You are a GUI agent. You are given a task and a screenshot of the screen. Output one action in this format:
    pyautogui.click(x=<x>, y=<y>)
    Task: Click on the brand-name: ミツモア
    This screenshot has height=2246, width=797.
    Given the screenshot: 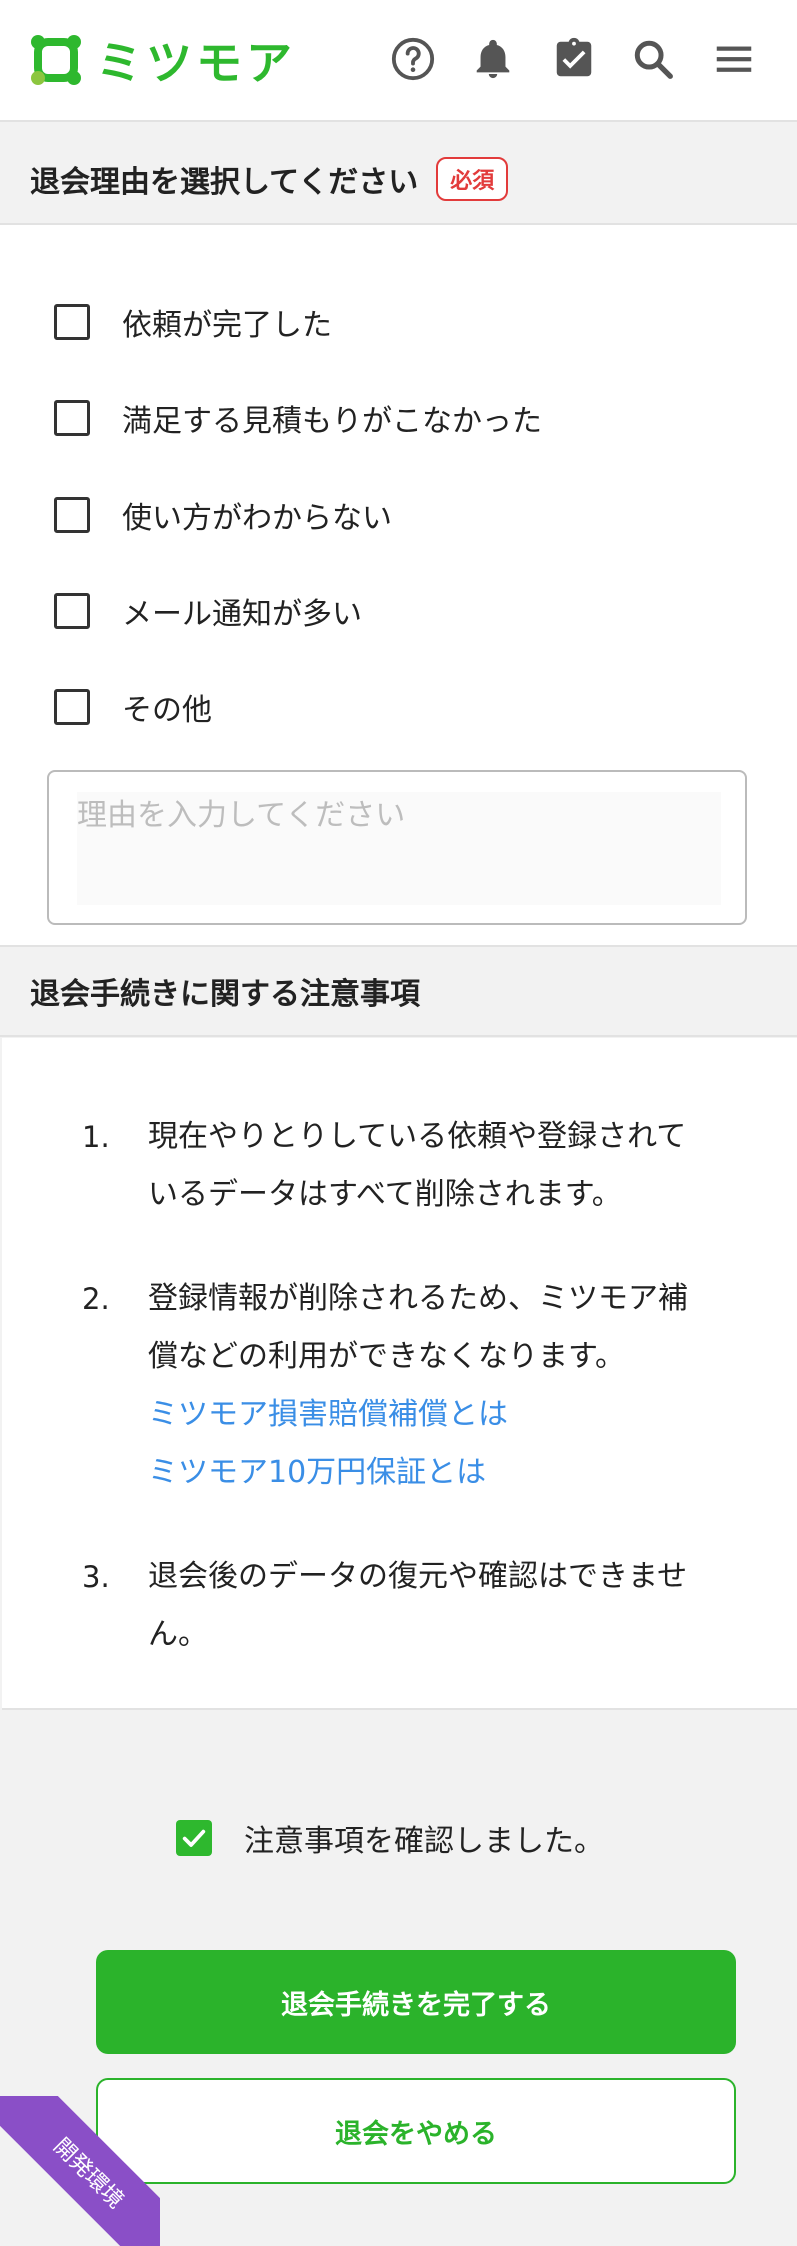 What is the action you would take?
    pyautogui.click(x=196, y=63)
    